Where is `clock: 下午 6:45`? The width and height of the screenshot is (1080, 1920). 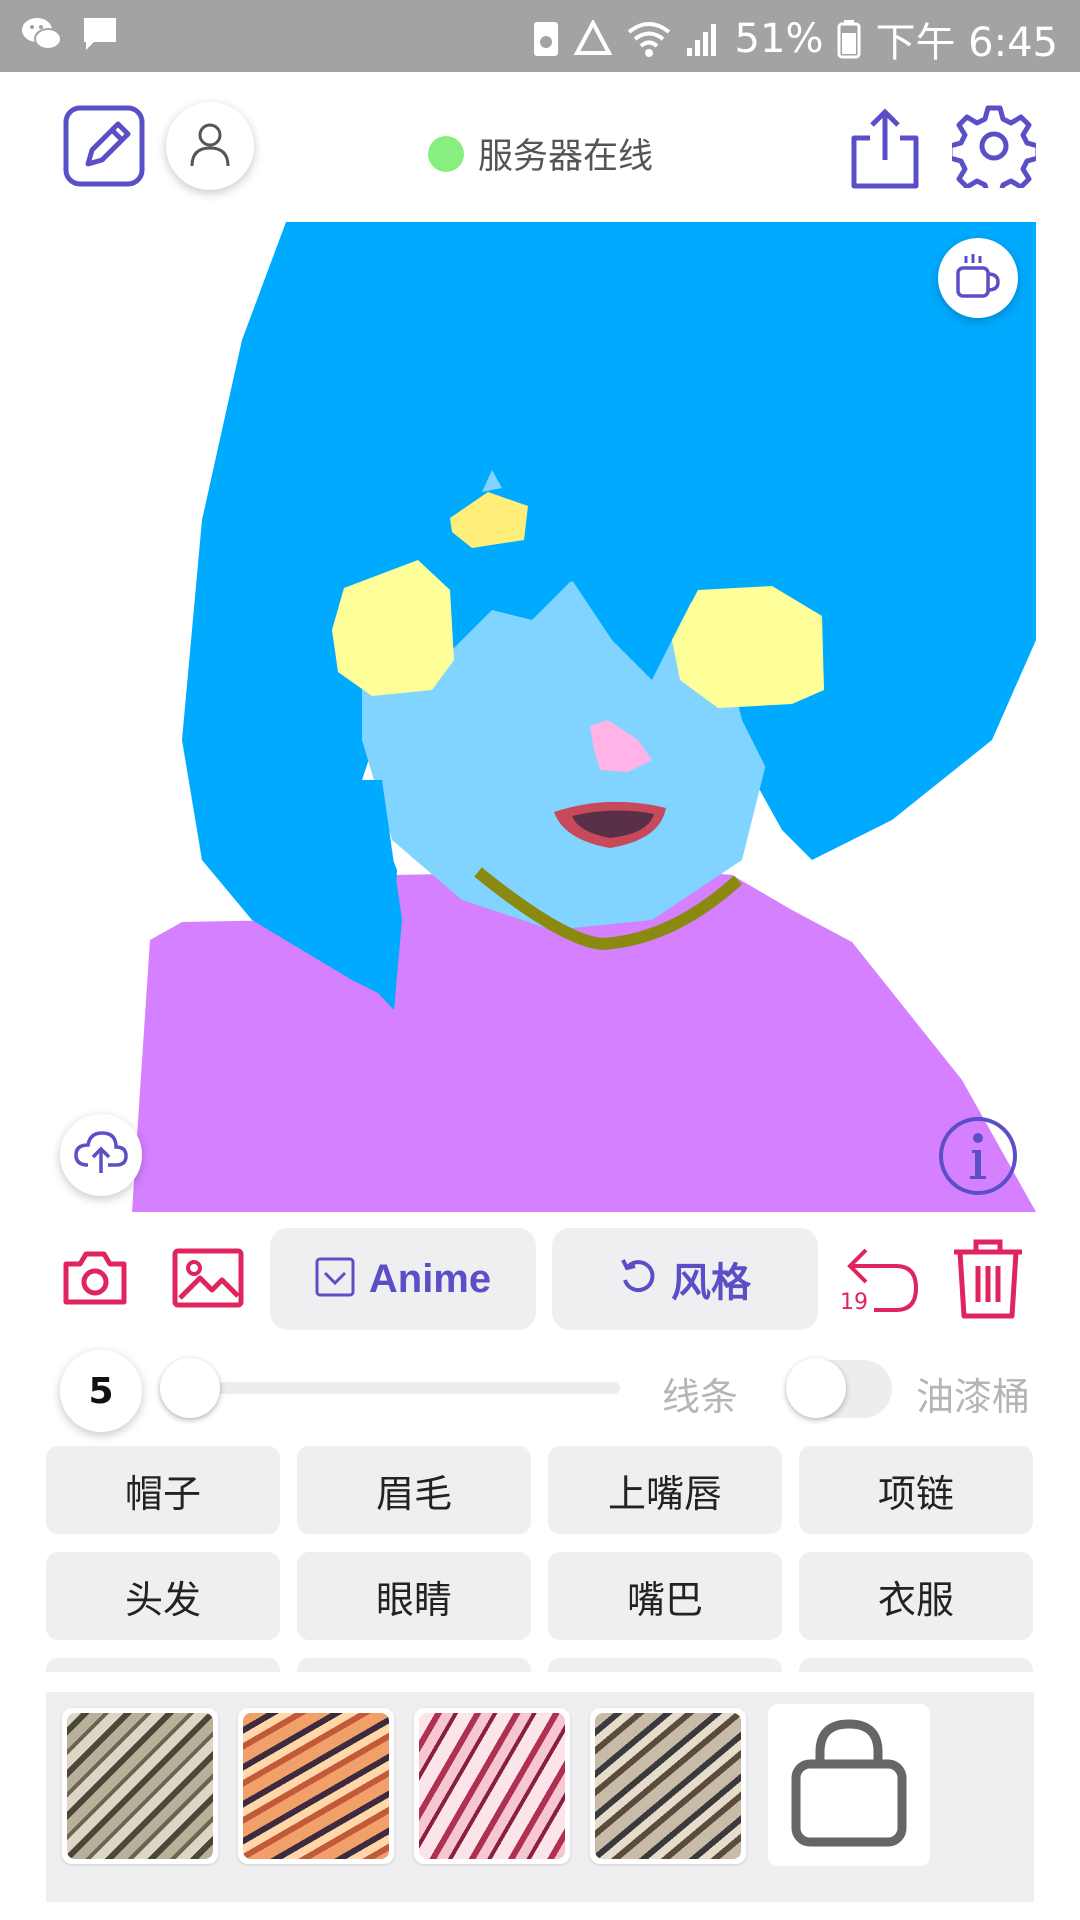
clock: 下午 6:45 is located at coordinates (966, 43).